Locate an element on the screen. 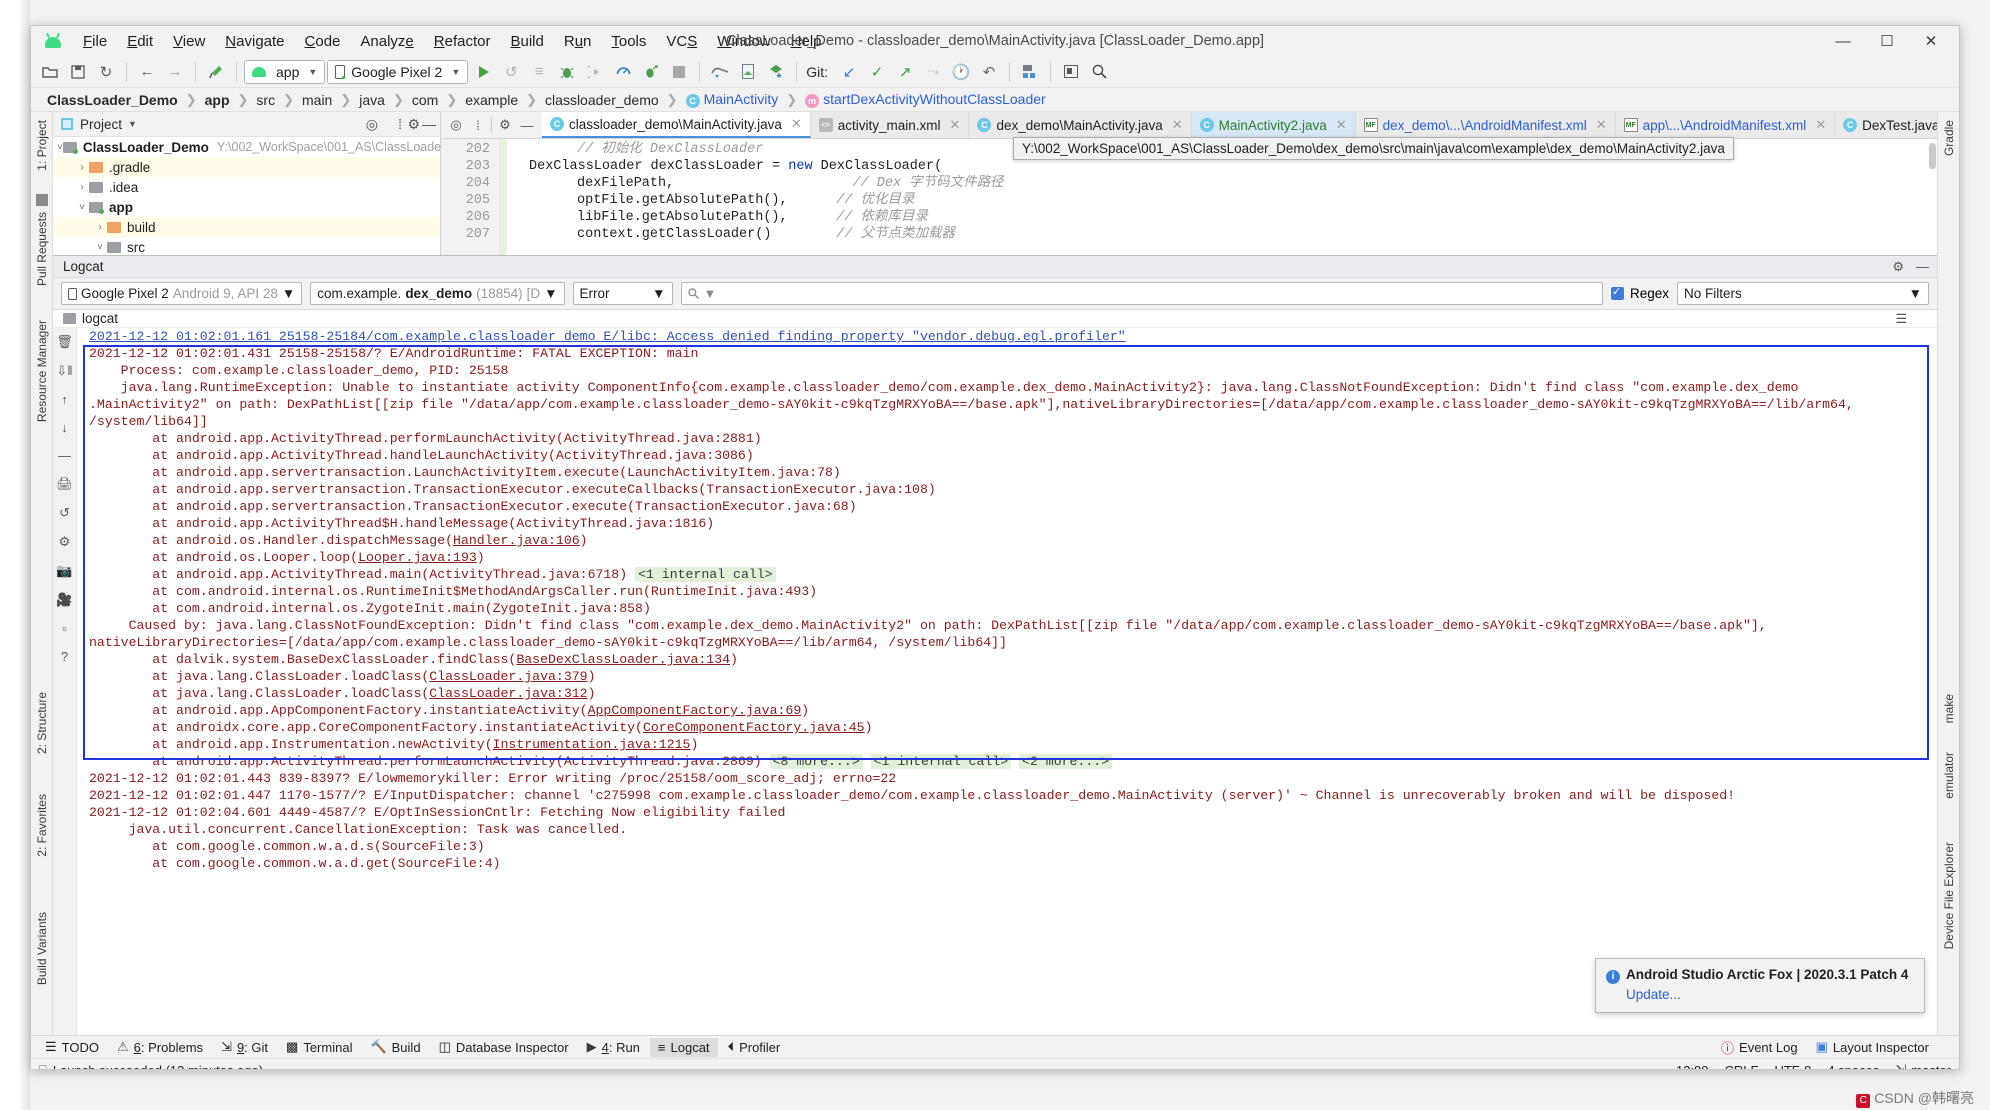 This screenshot has width=1990, height=1110. menu-tools: Tools is located at coordinates (628, 41).